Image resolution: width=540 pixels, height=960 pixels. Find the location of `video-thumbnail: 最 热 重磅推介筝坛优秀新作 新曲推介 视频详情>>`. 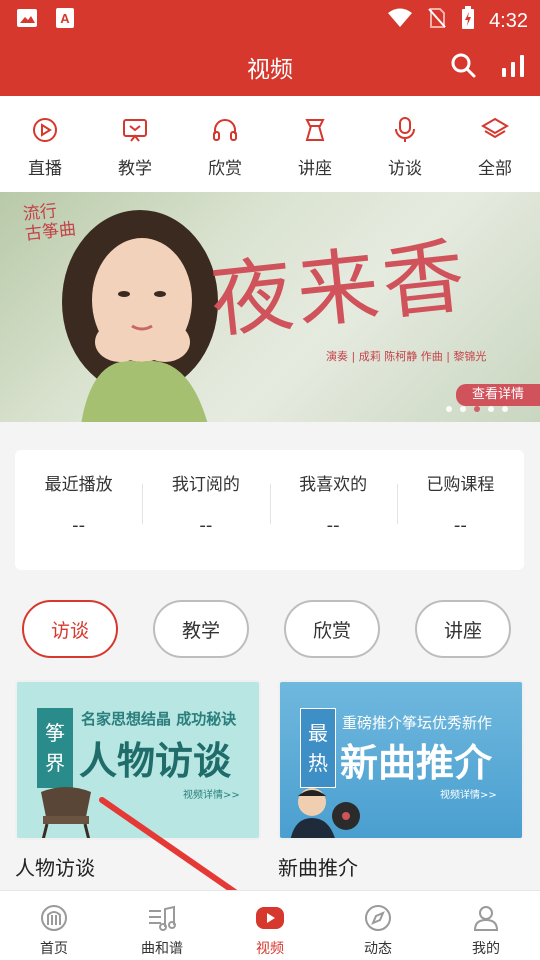

video-thumbnail: 最 热 重磅推介筝坛优秀新作 新曲推介 视频详情>> is located at coordinates (401, 760).